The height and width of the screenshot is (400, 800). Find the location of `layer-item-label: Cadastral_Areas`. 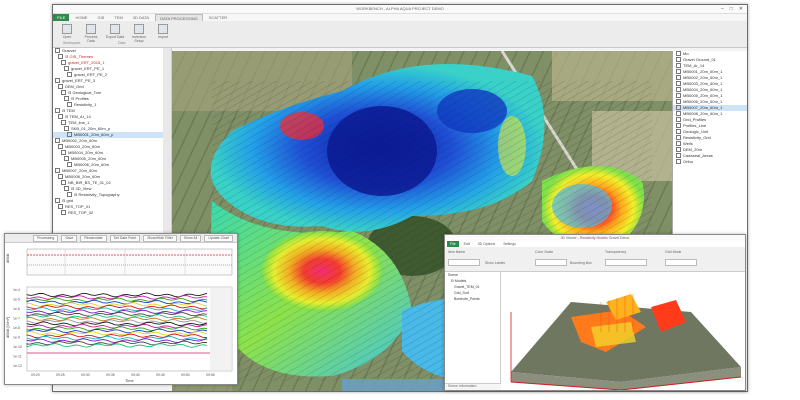

layer-item-label: Cadastral_Areas is located at coordinates (698, 155).